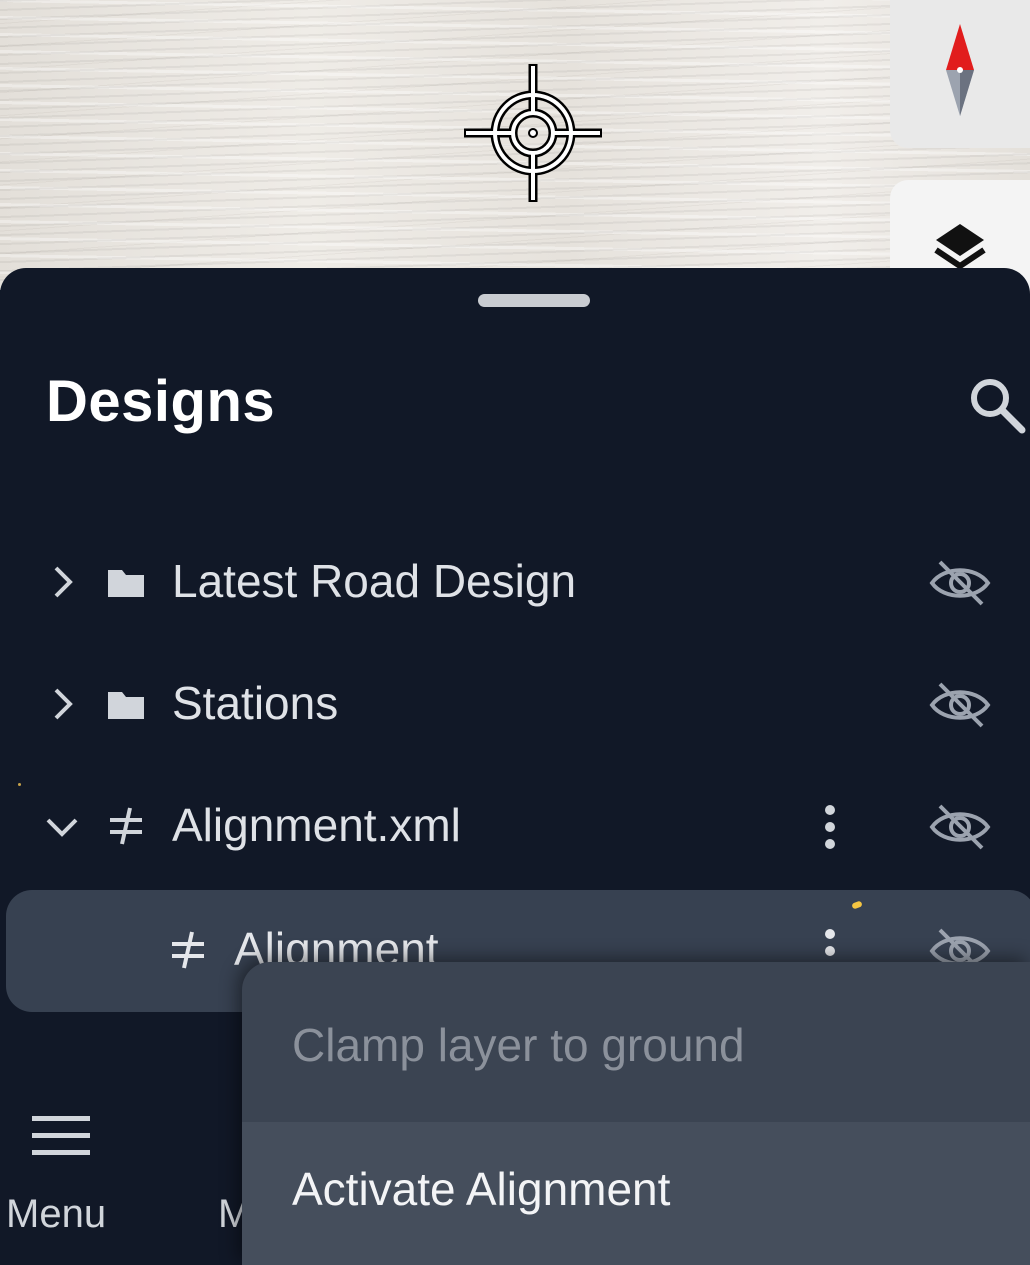  What do you see at coordinates (533, 133) in the screenshot?
I see `crosshair-icon` at bounding box center [533, 133].